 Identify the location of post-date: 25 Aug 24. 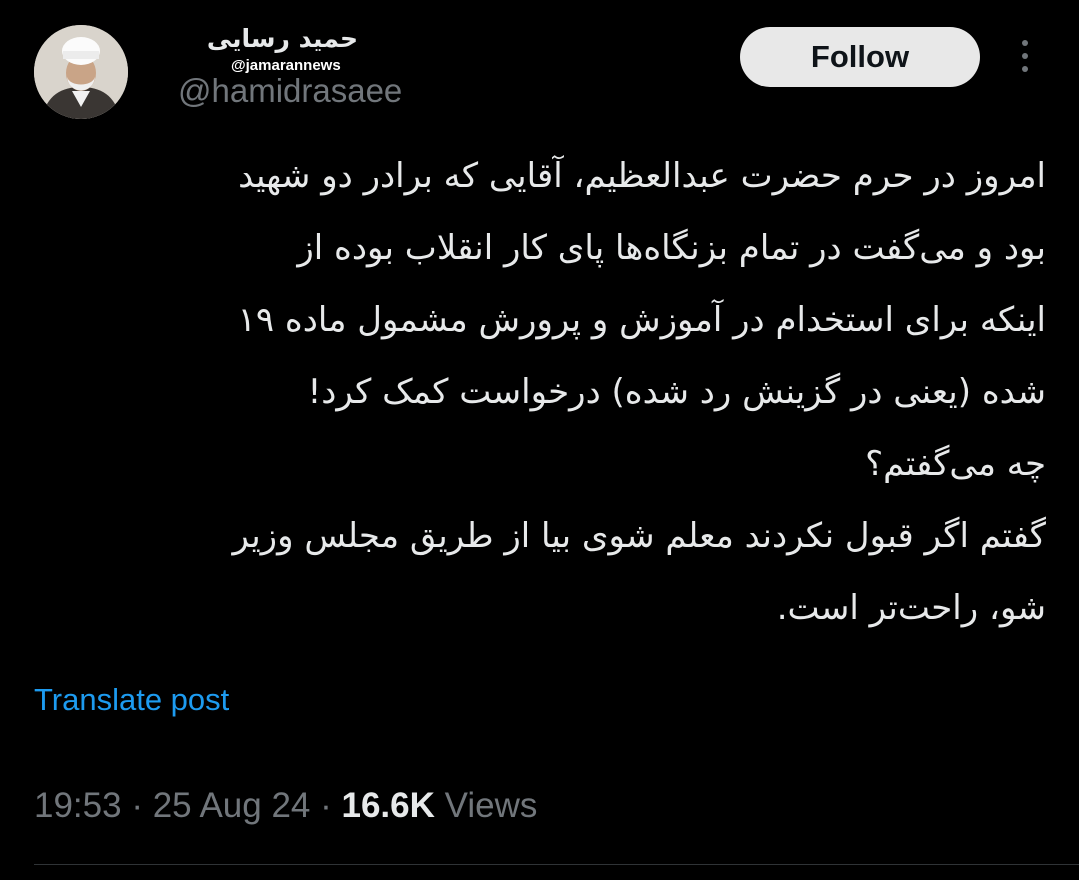
(232, 805).